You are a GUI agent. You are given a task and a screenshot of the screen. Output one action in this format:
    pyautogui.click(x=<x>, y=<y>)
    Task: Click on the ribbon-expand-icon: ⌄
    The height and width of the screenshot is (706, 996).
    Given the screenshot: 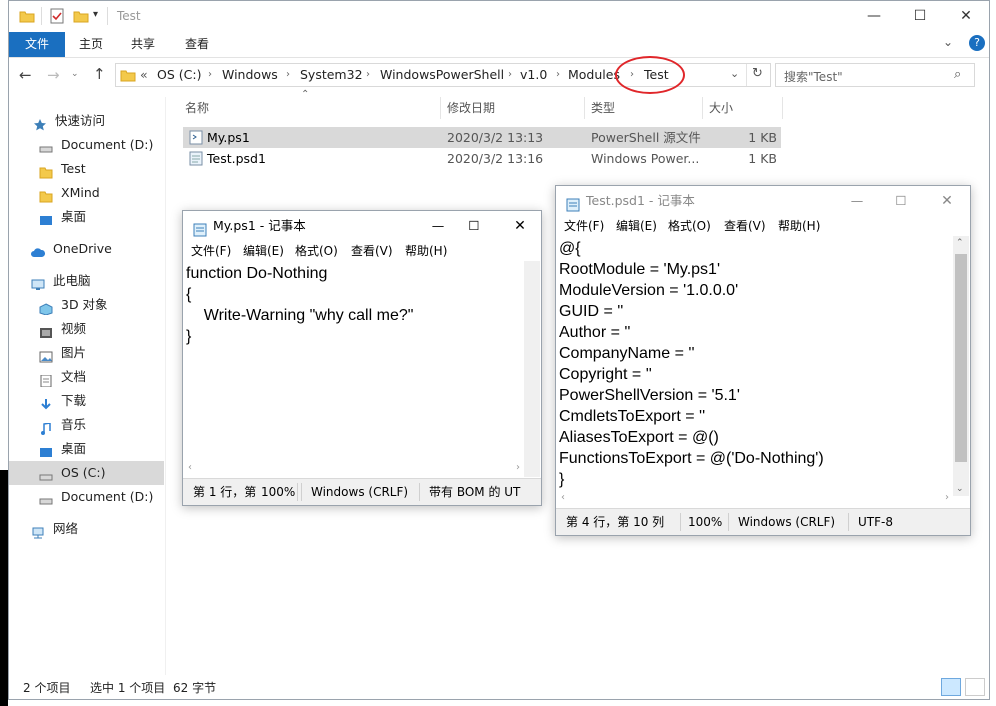 What is the action you would take?
    pyautogui.click(x=948, y=42)
    